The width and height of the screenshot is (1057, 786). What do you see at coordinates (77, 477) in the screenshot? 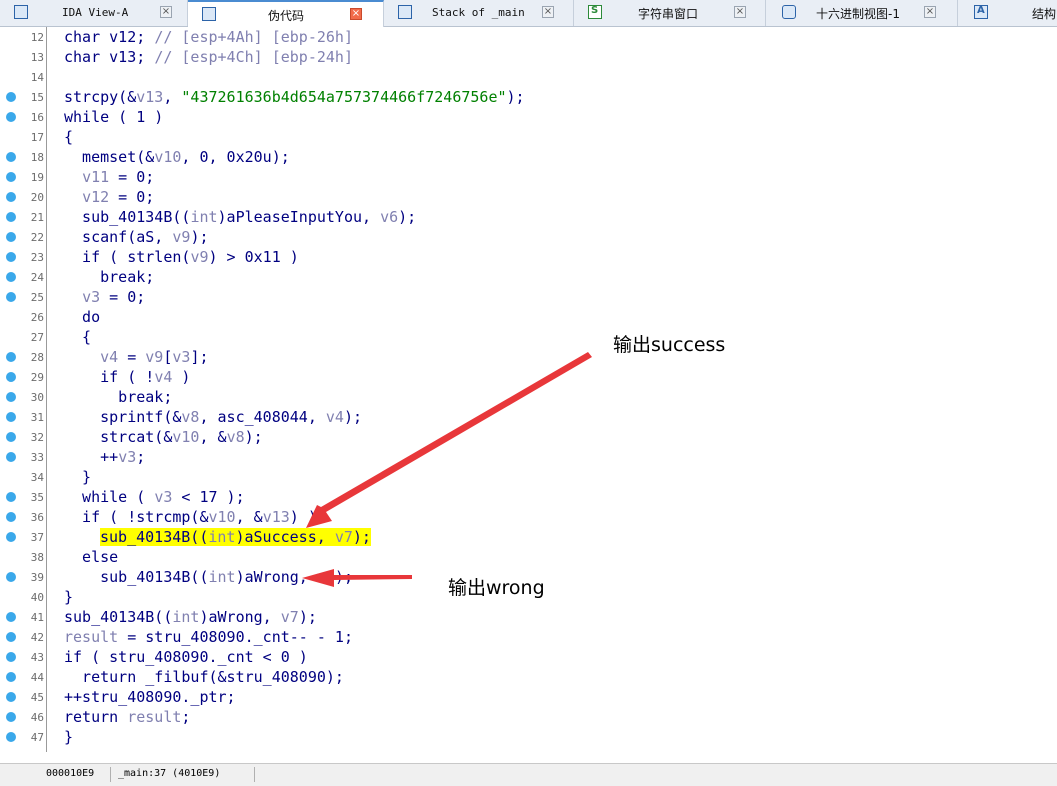
I see `code-text: }` at bounding box center [77, 477].